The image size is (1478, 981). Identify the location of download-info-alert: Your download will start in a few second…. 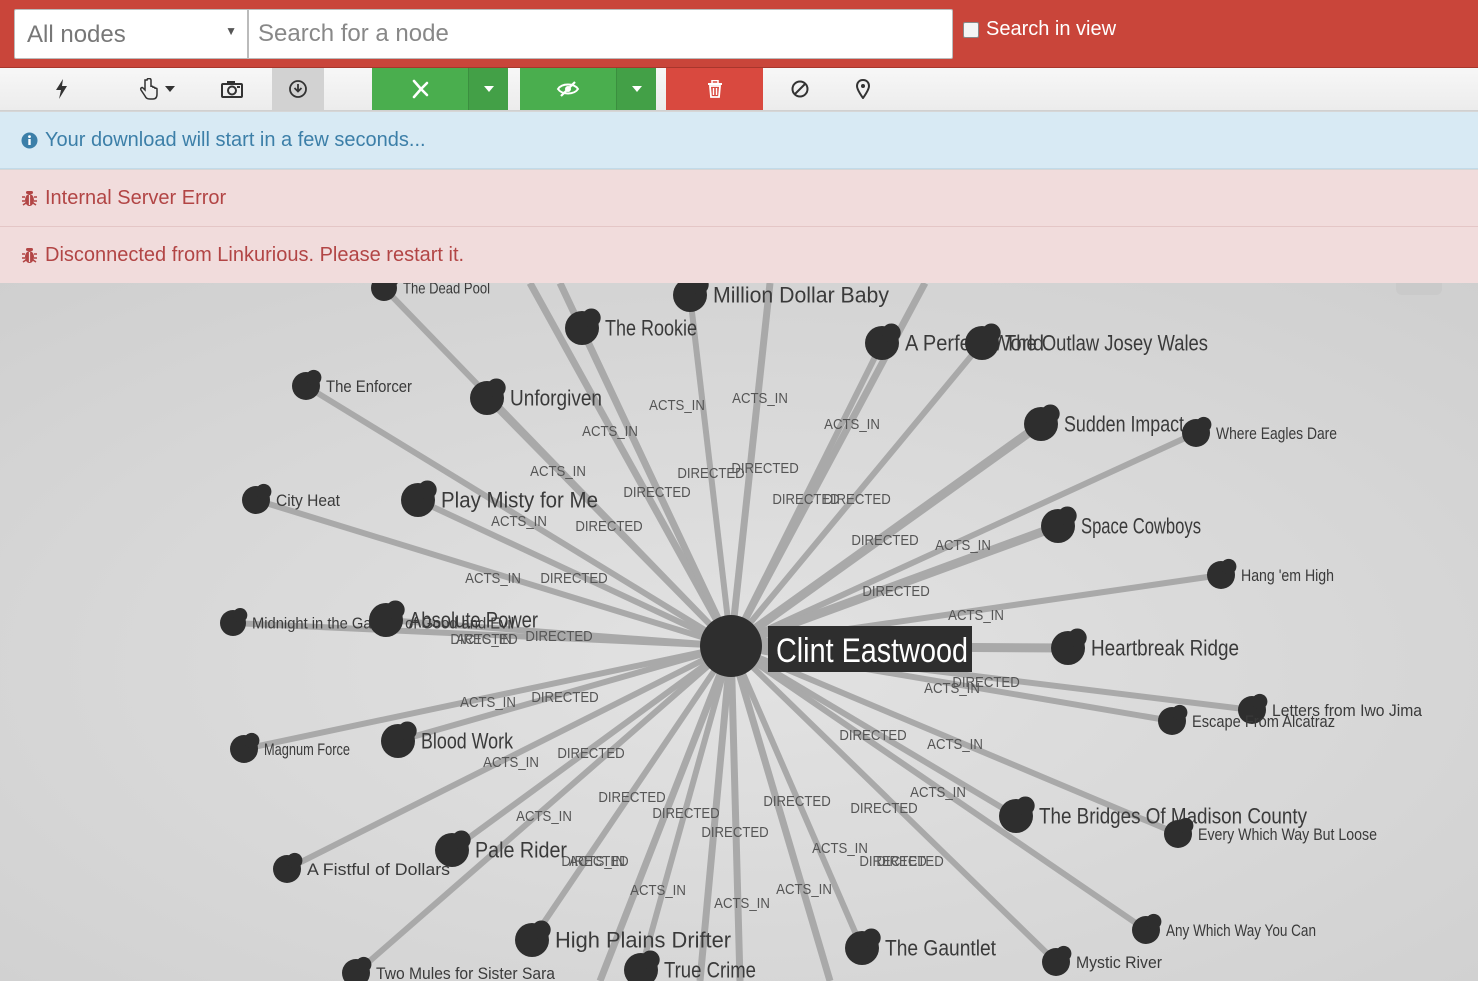
(739, 140).